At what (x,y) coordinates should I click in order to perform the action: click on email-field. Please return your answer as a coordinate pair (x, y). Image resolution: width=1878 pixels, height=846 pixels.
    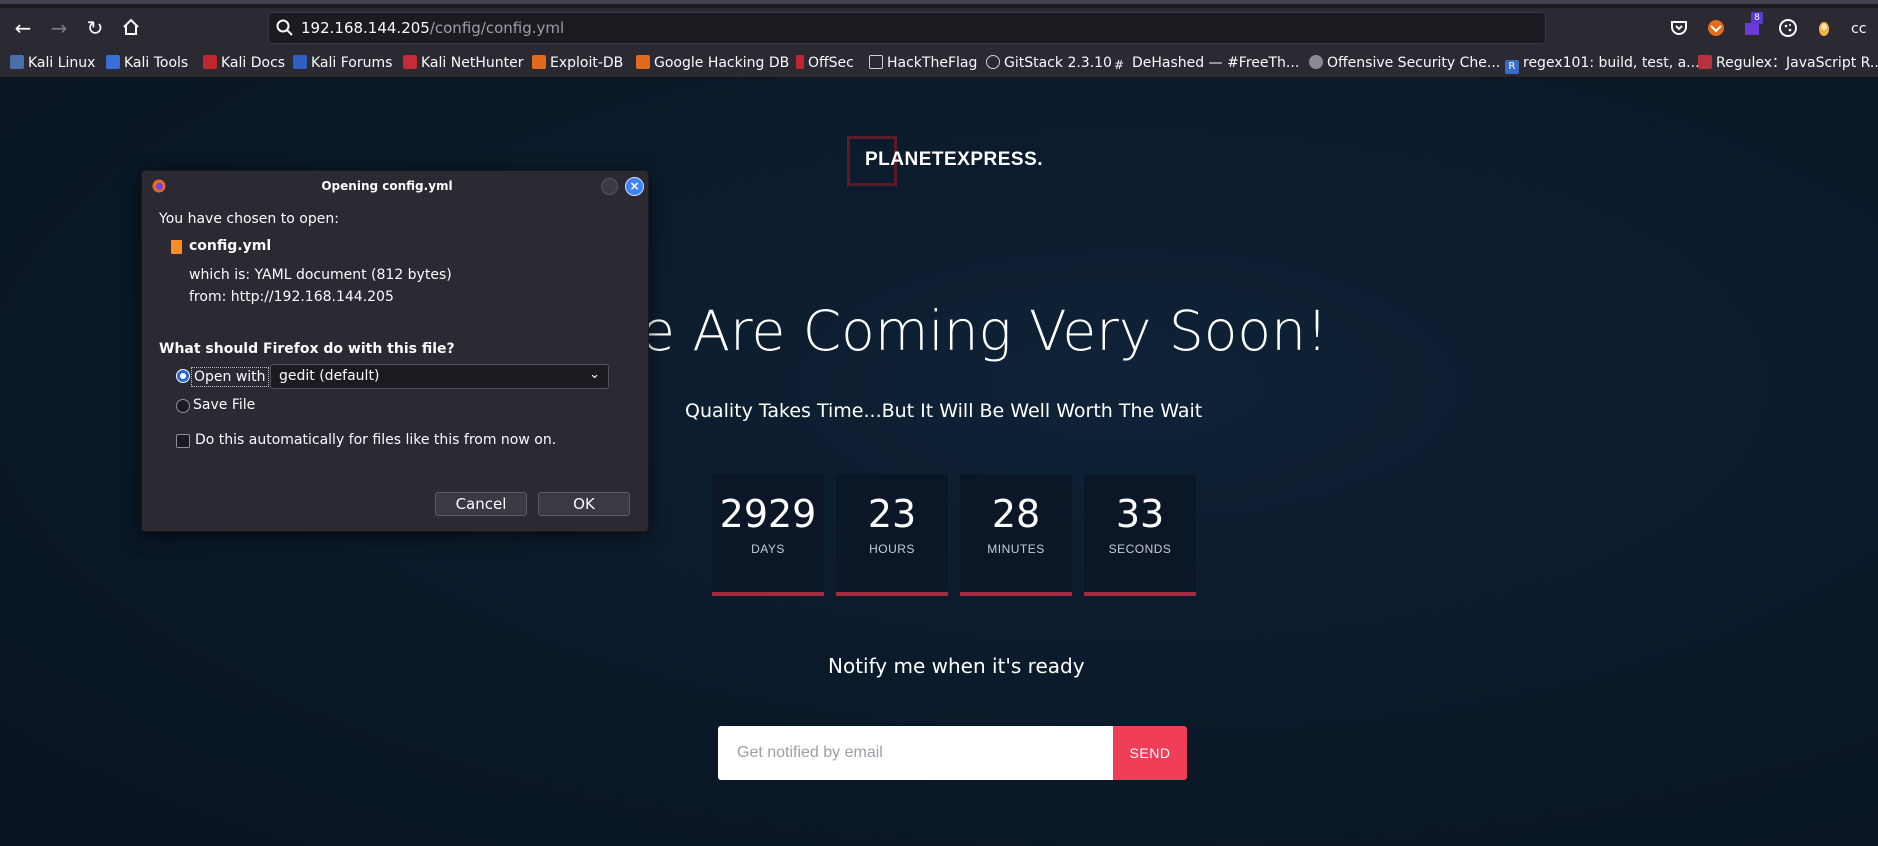
    Looking at the image, I should click on (916, 753).